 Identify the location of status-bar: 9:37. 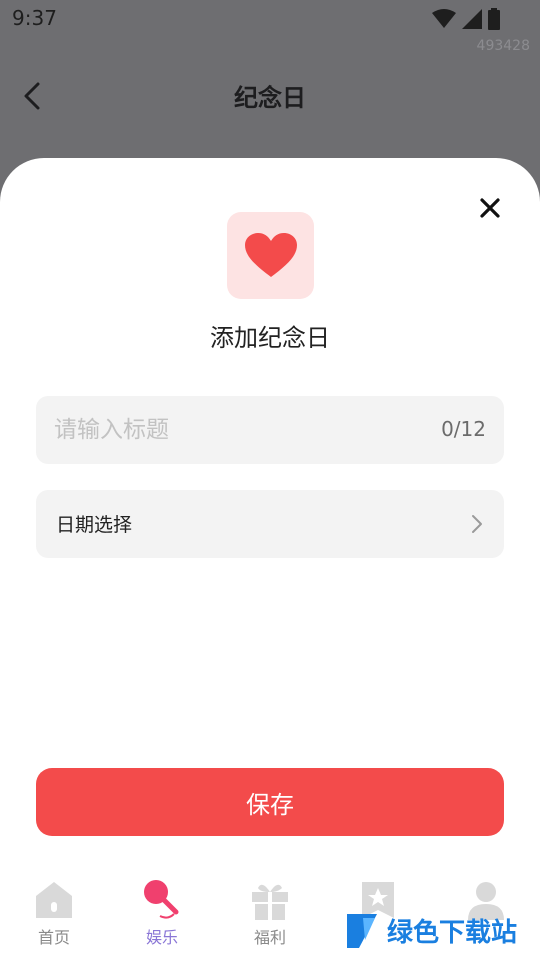
(270, 19).